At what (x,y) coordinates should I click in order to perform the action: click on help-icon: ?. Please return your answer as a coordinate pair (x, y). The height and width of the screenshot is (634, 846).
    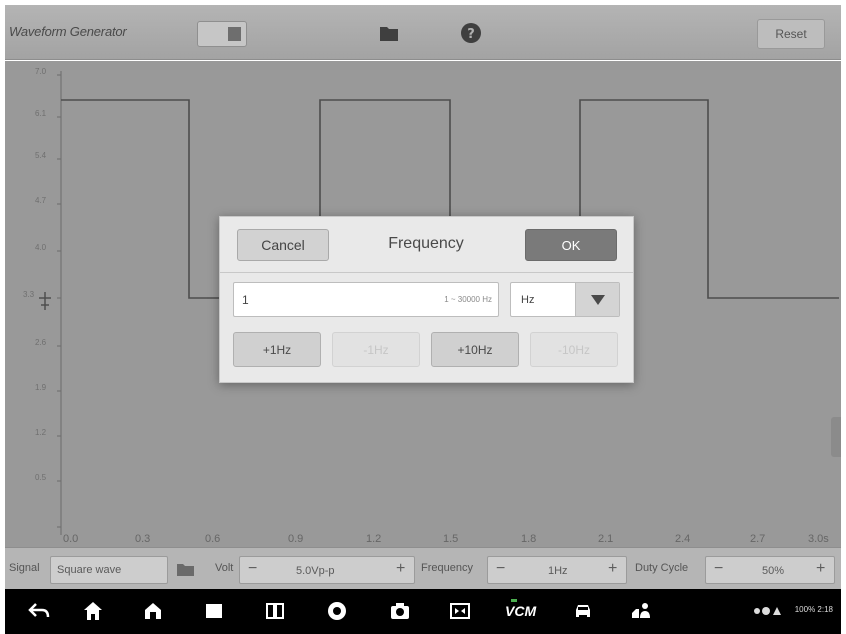
    Looking at the image, I should click on (471, 33).